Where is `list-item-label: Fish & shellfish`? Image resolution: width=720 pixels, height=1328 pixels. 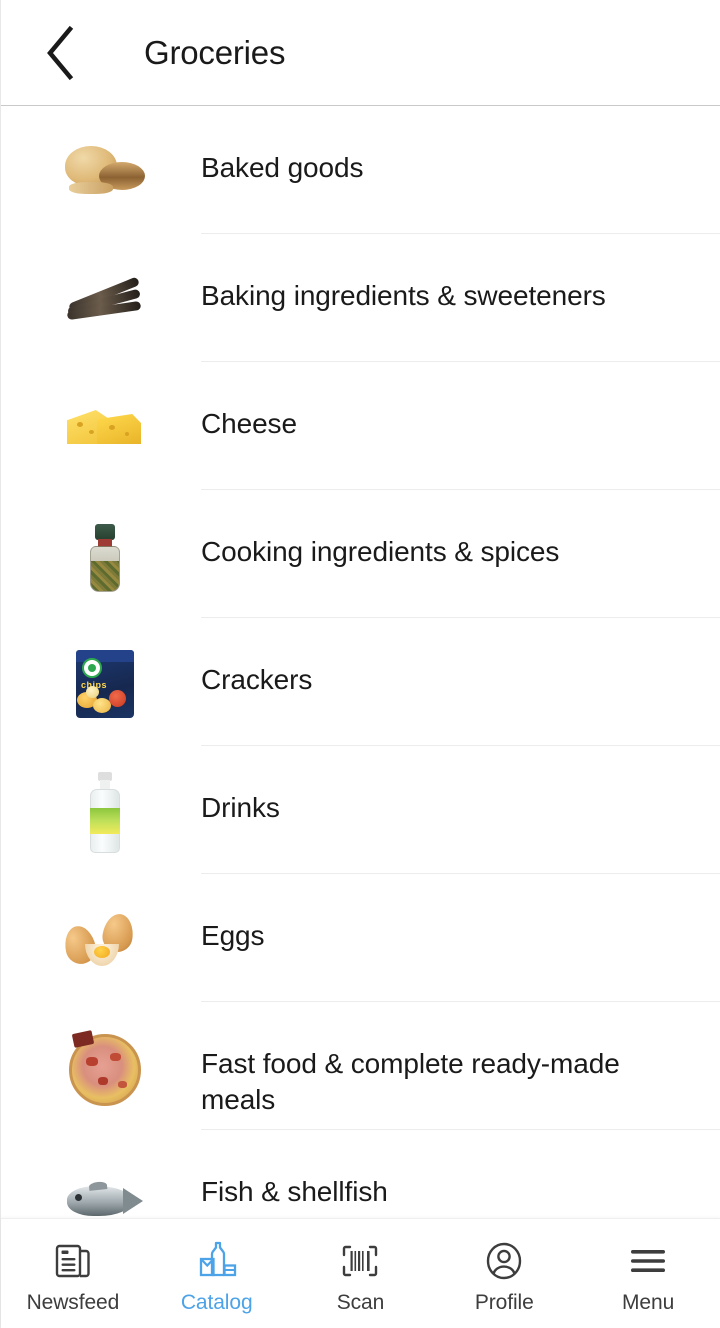 list-item-label: Fish & shellfish is located at coordinates (294, 1191).